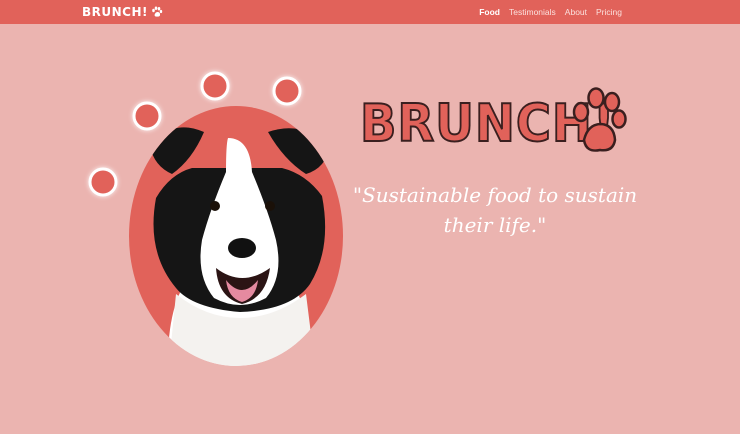 This screenshot has width=740, height=434. I want to click on nav-links: Food Testimonials About Pricing, so click(550, 12).